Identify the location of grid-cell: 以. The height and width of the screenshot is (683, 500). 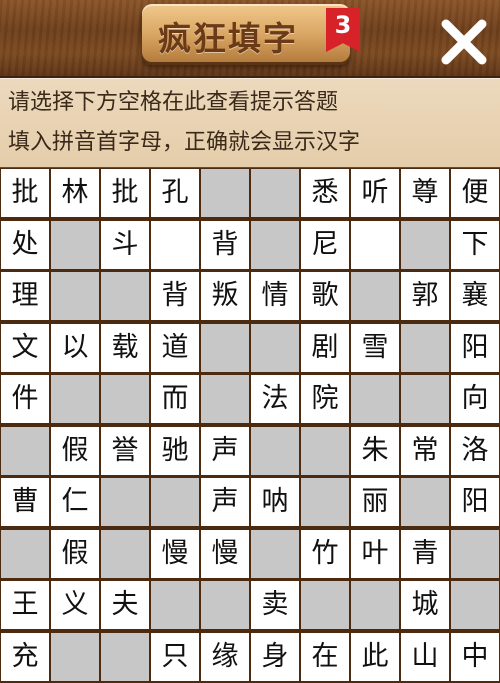
(75, 347).